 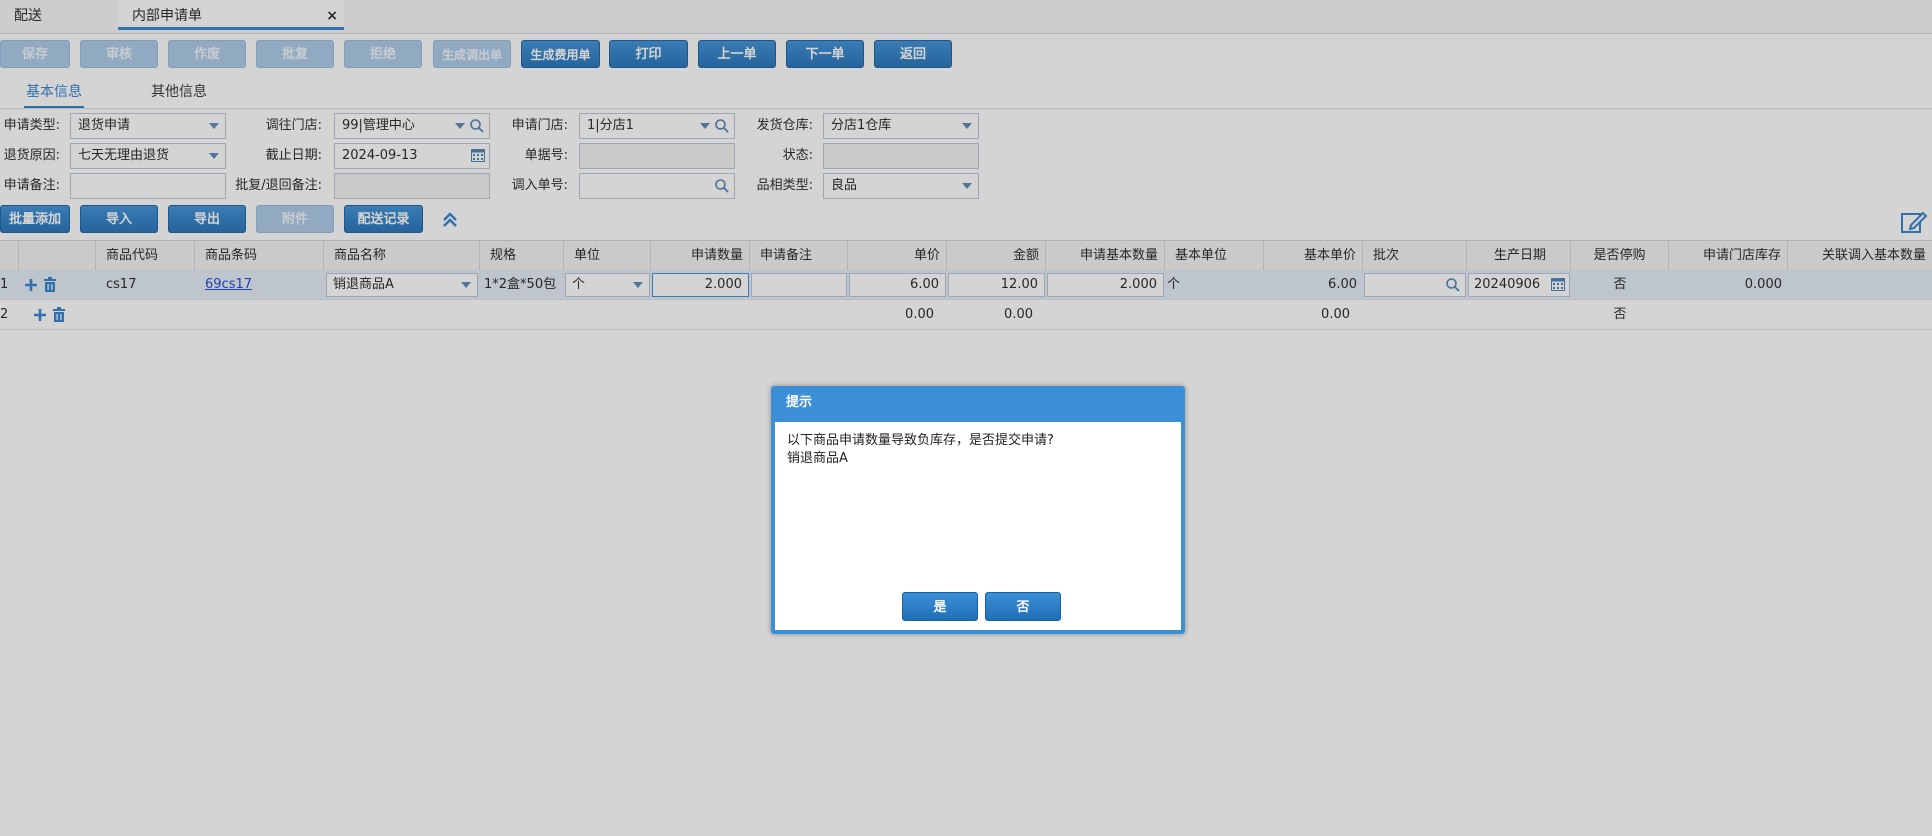 What do you see at coordinates (940, 606) in the screenshot?
I see `yes-button: 是` at bounding box center [940, 606].